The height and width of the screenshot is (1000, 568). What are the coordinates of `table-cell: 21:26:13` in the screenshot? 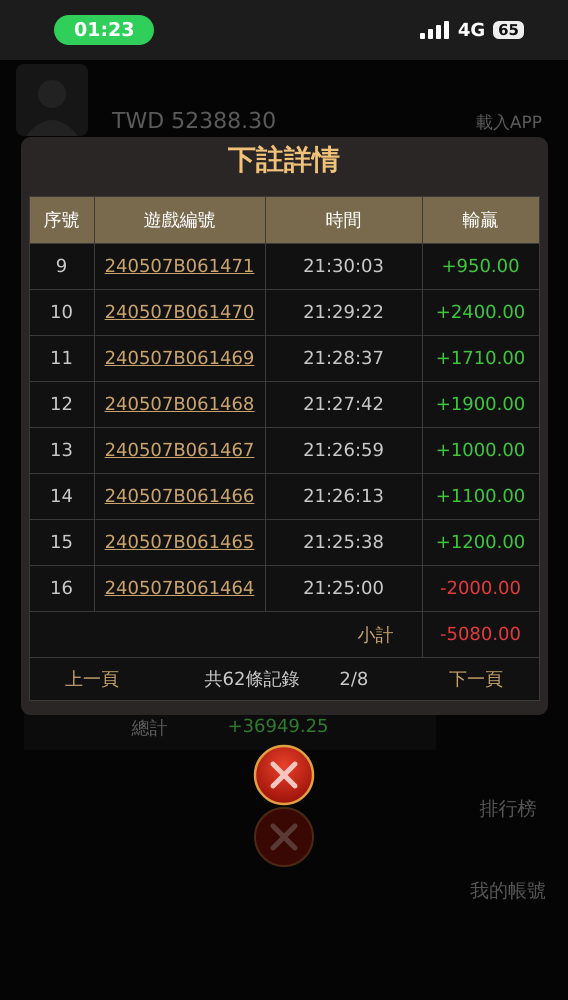 It's located at (343, 497).